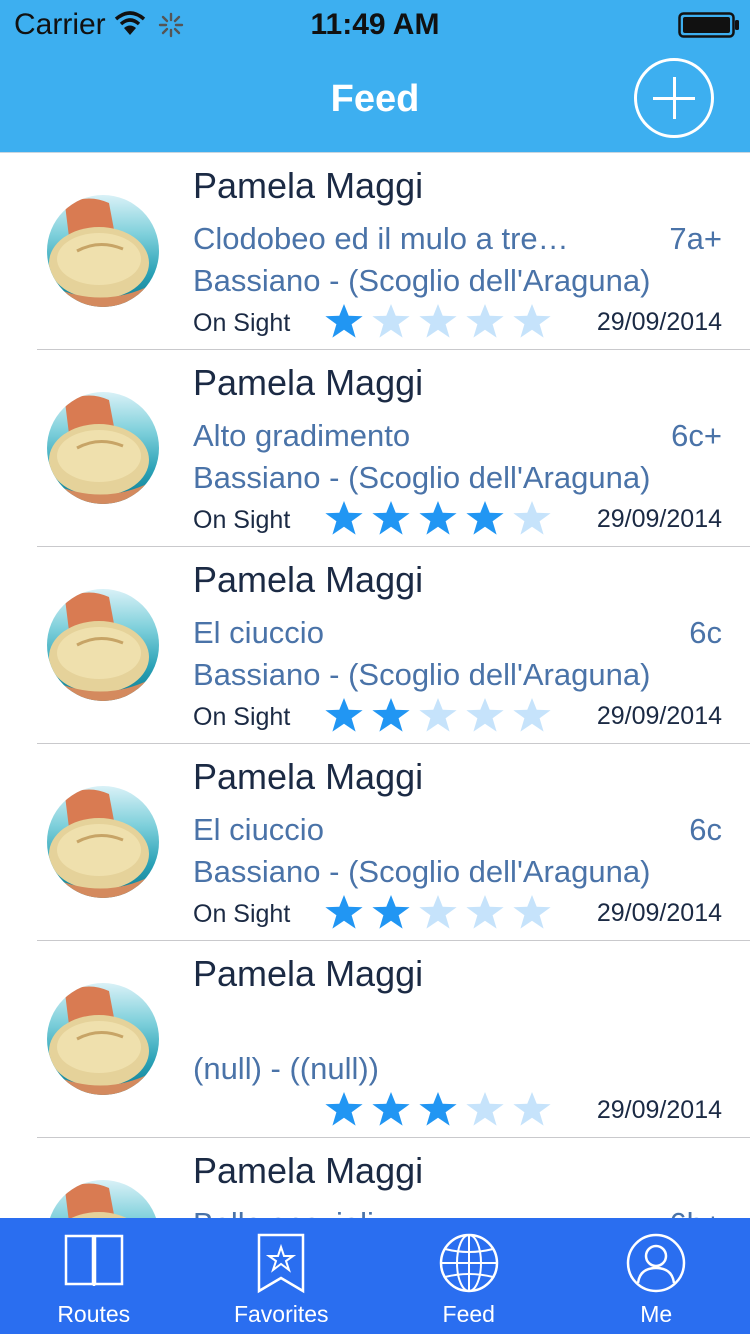  What do you see at coordinates (375, 1039) in the screenshot?
I see `feed-row: Pamela Maggi (null) - ((null)) 29/09/2014` at bounding box center [375, 1039].